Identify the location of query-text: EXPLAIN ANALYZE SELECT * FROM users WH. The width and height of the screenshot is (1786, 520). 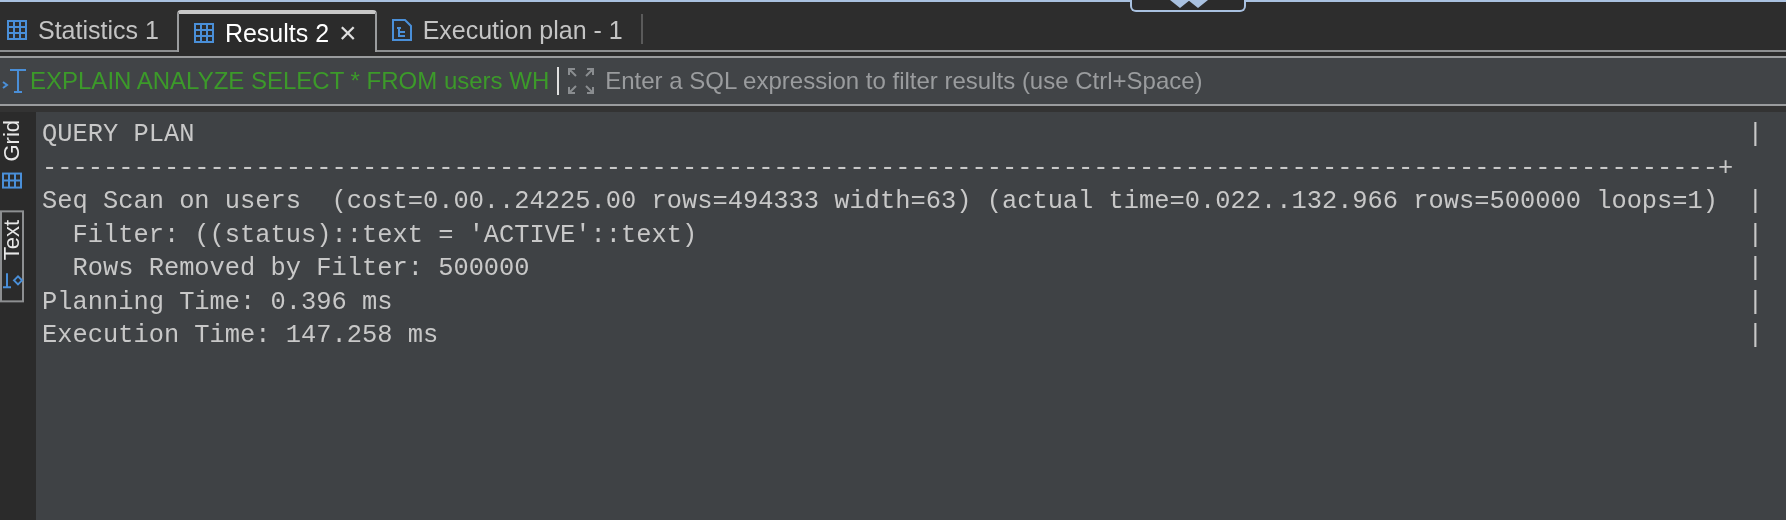
(290, 81).